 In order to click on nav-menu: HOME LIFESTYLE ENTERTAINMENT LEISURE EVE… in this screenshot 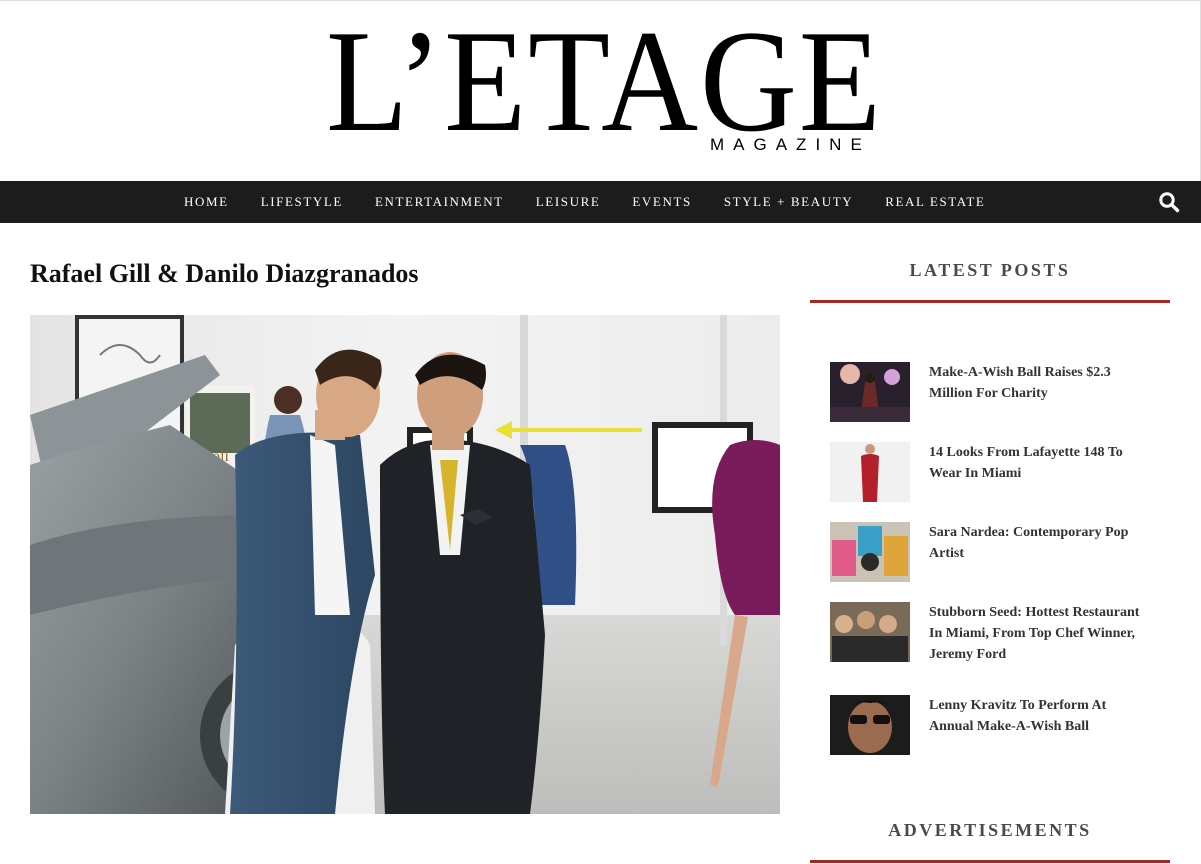, I will do `click(600, 202)`.